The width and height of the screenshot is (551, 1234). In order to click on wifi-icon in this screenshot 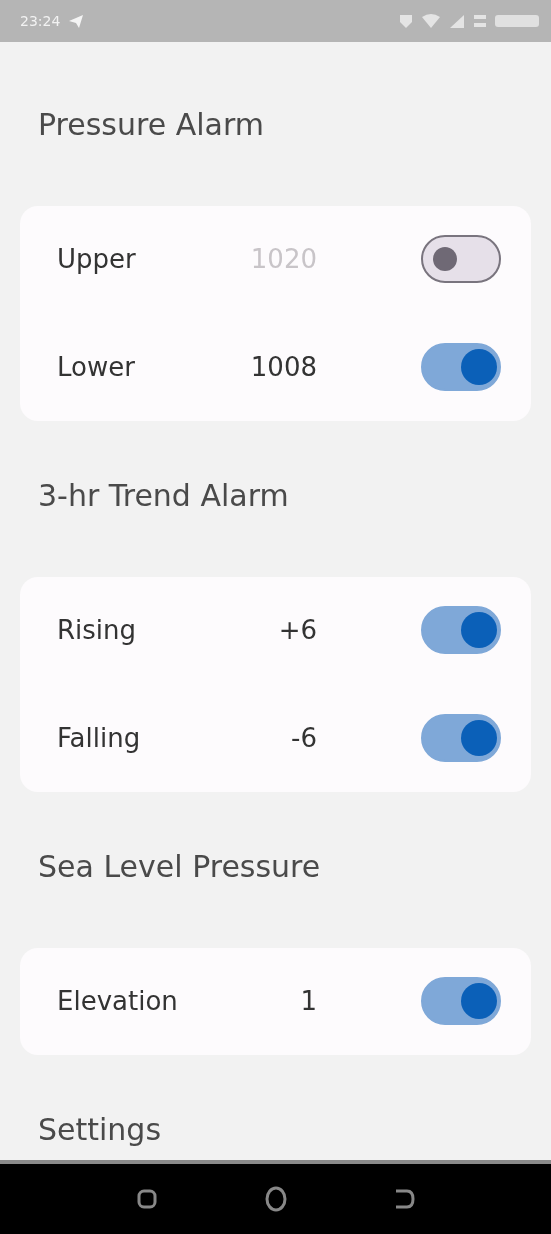, I will do `click(431, 21)`.